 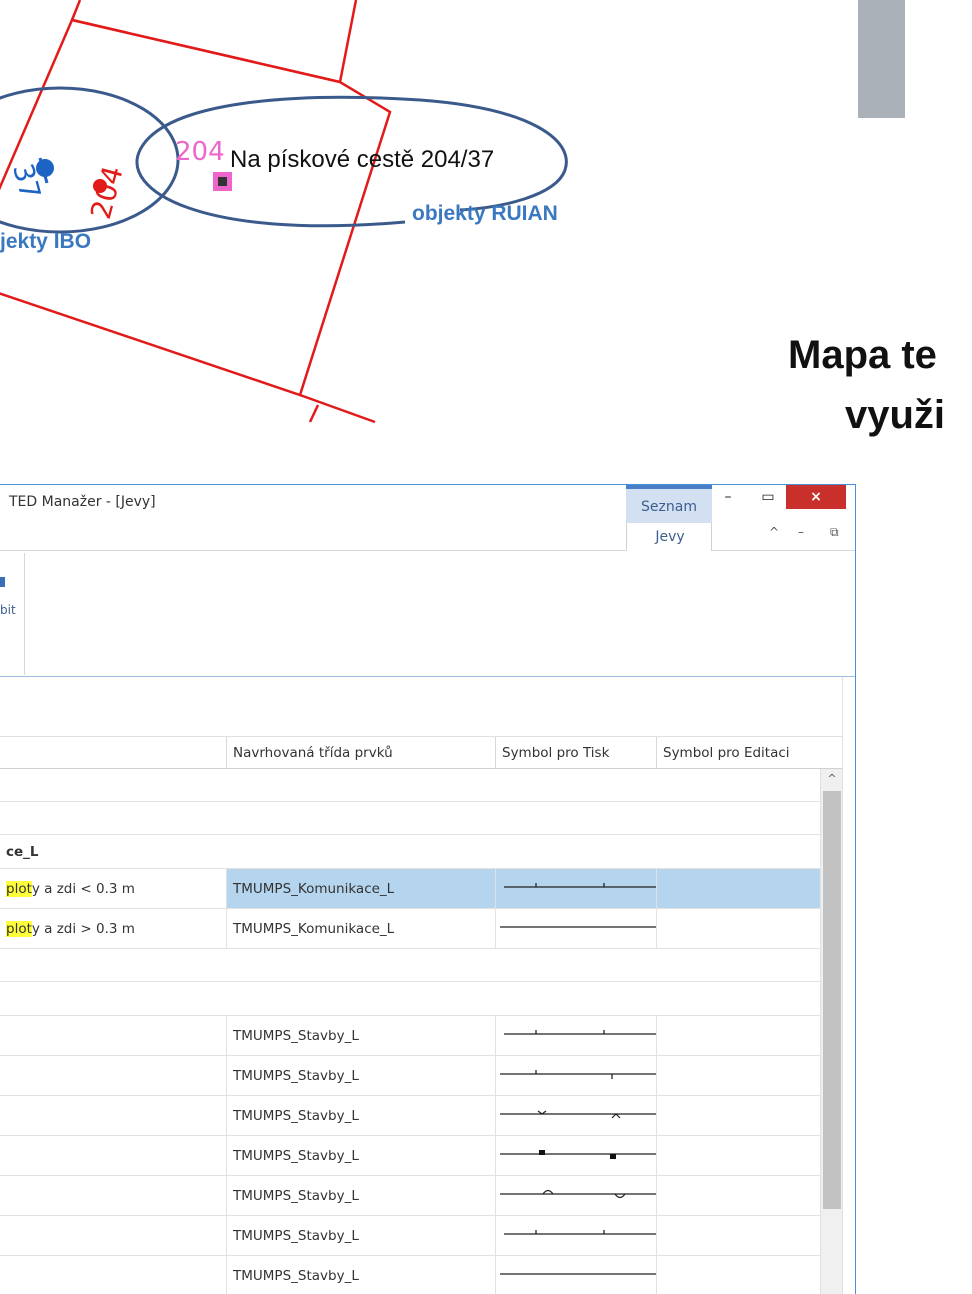 I want to click on table-row: plot y a zdi < 0.3 m TMUMPS_Komunikace_L, so click(x=410, y=889).